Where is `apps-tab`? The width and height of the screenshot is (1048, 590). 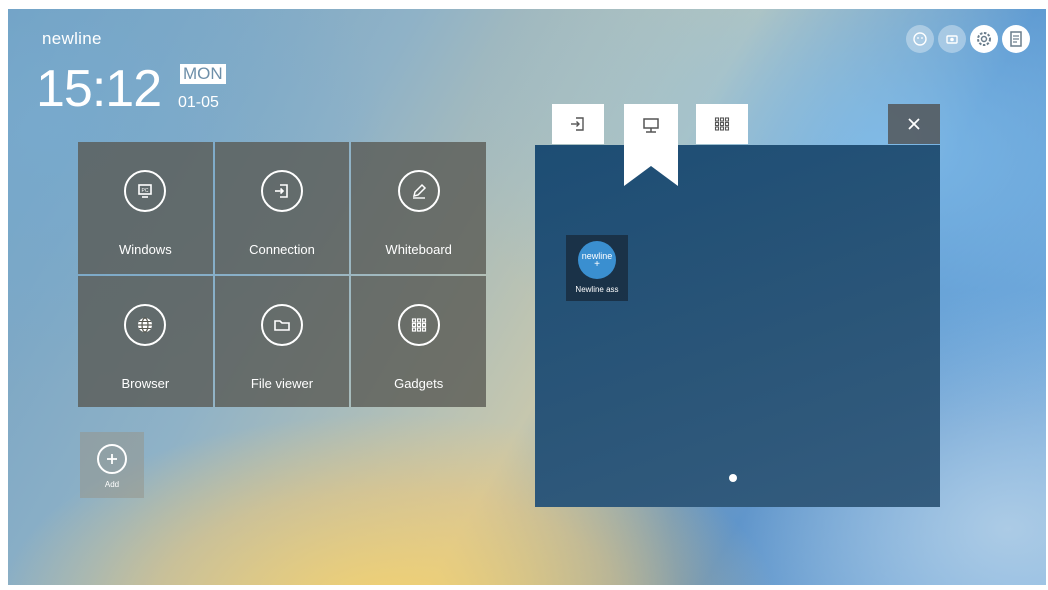 apps-tab is located at coordinates (722, 124).